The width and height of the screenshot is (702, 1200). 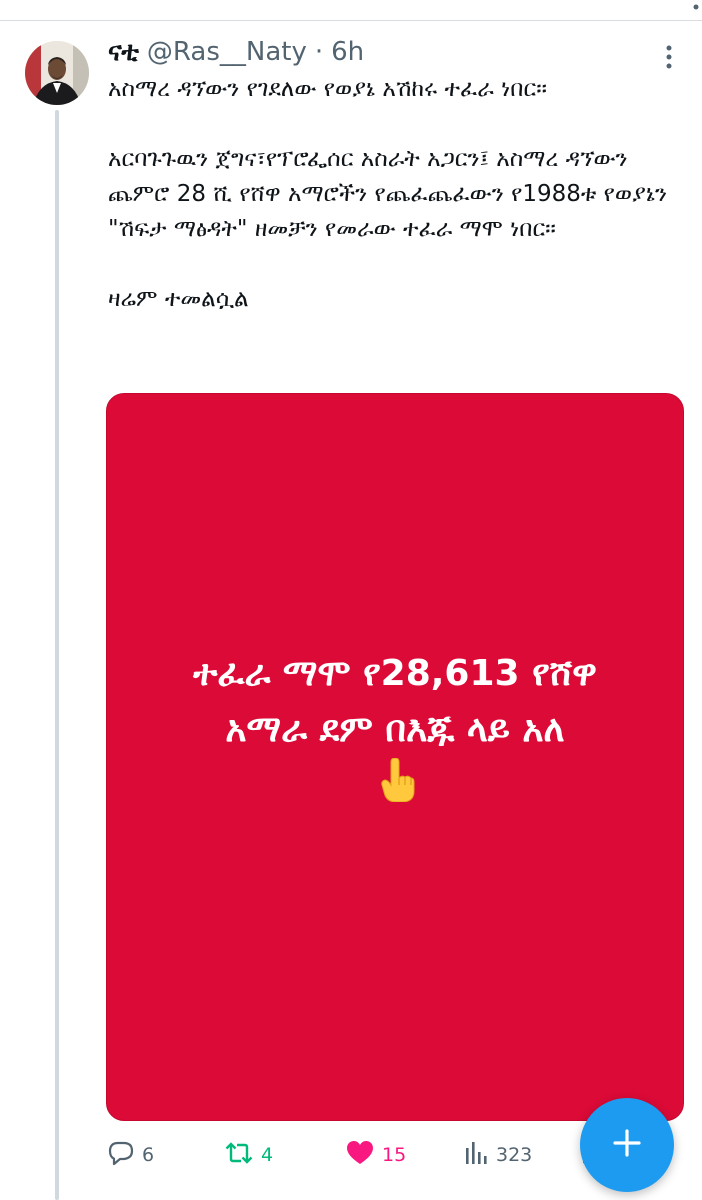 I want to click on tweet-paragraph: ዛሬም ተመልሷል, so click(x=178, y=299).